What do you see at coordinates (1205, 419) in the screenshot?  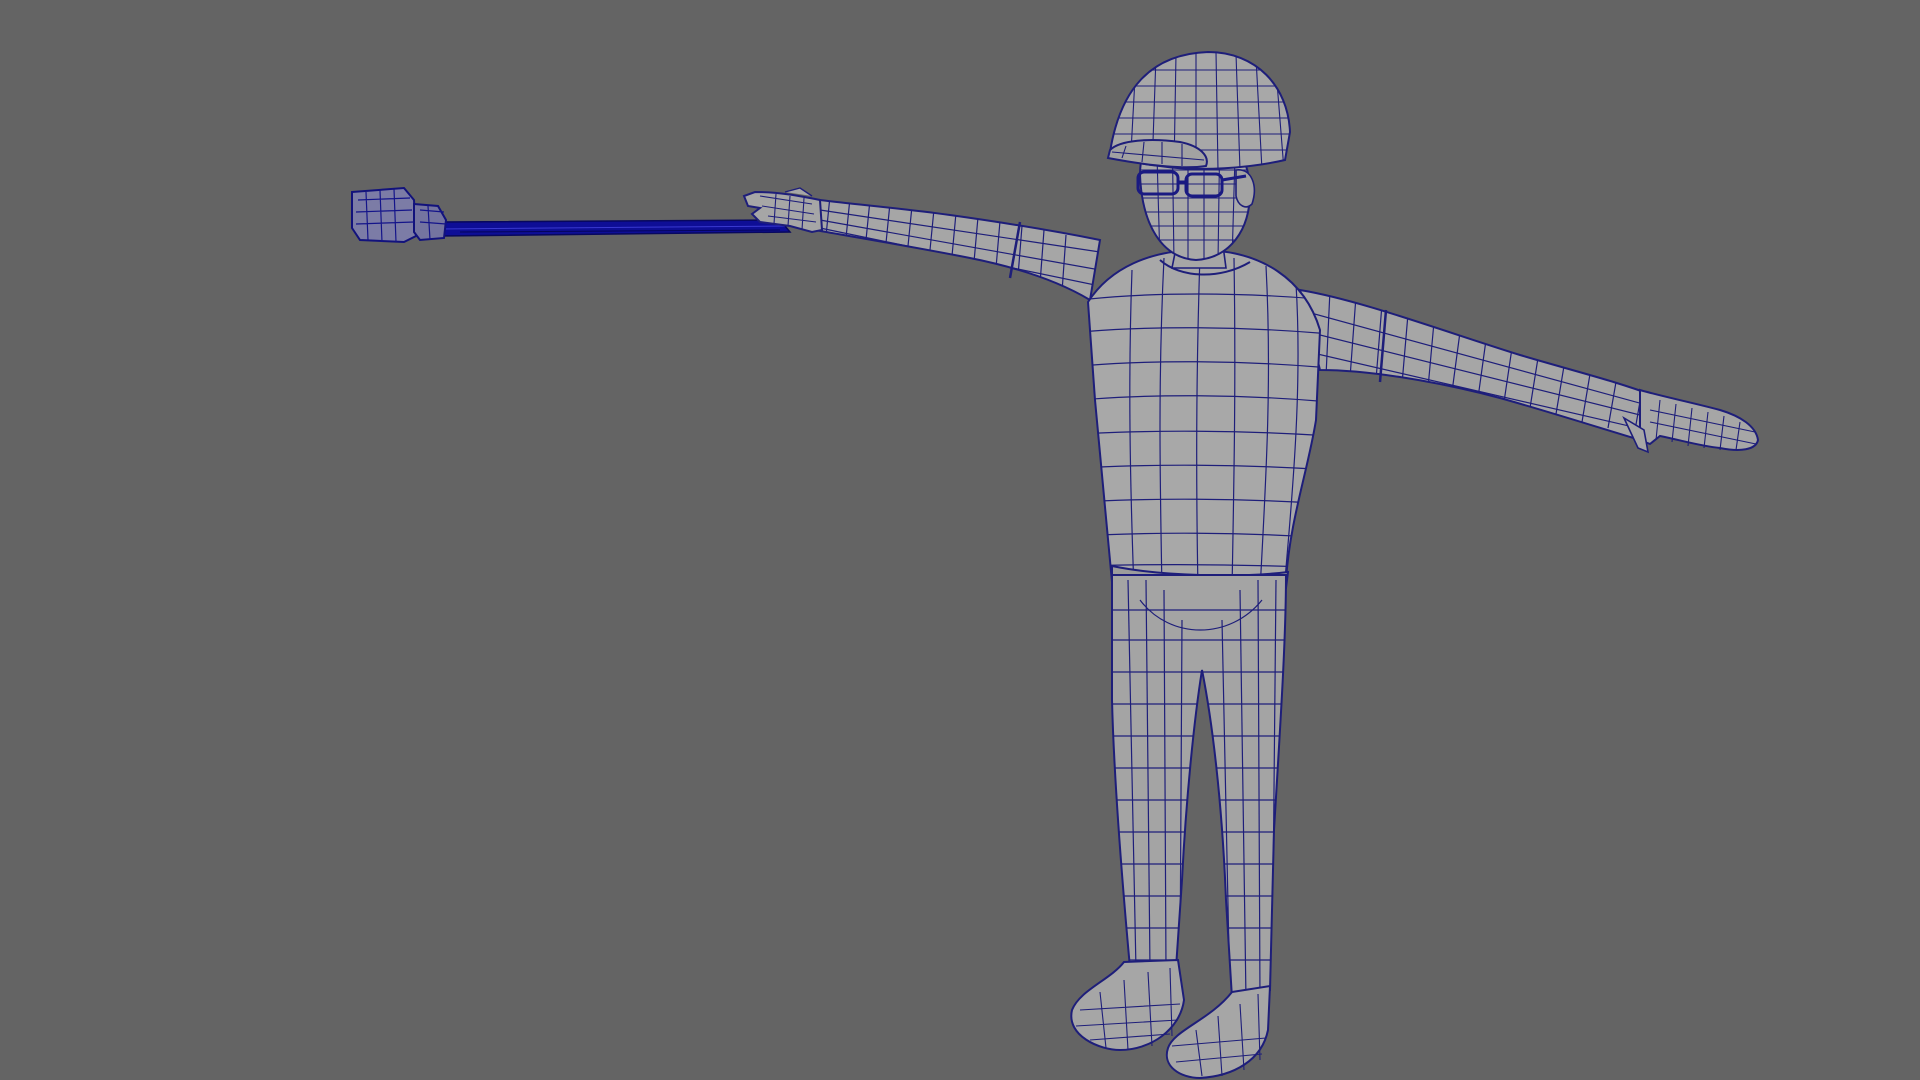 I see `torso` at bounding box center [1205, 419].